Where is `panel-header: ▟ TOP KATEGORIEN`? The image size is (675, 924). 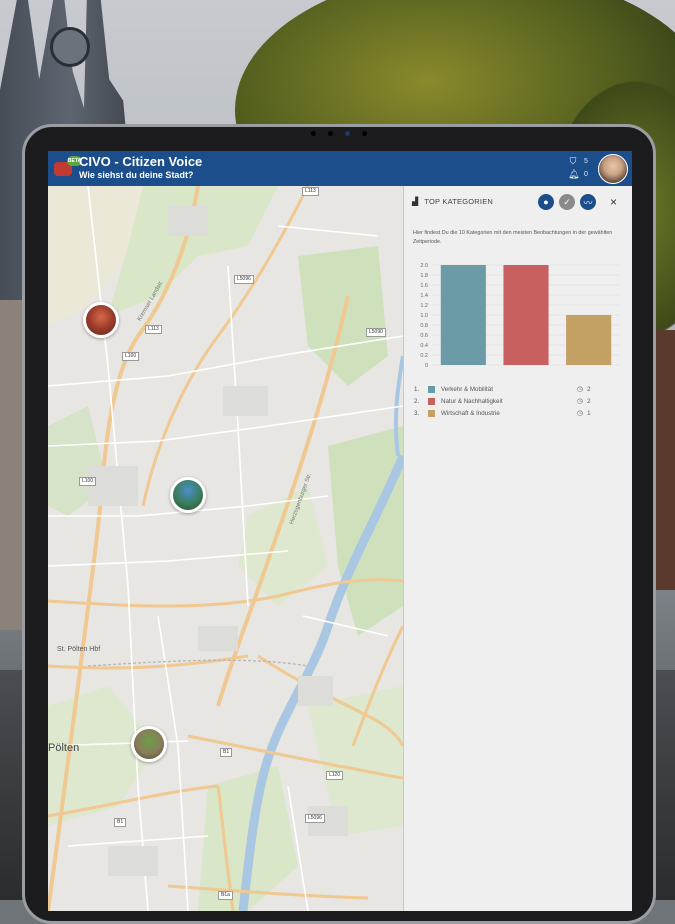 panel-header: ▟ TOP KATEGORIEN is located at coordinates (452, 201).